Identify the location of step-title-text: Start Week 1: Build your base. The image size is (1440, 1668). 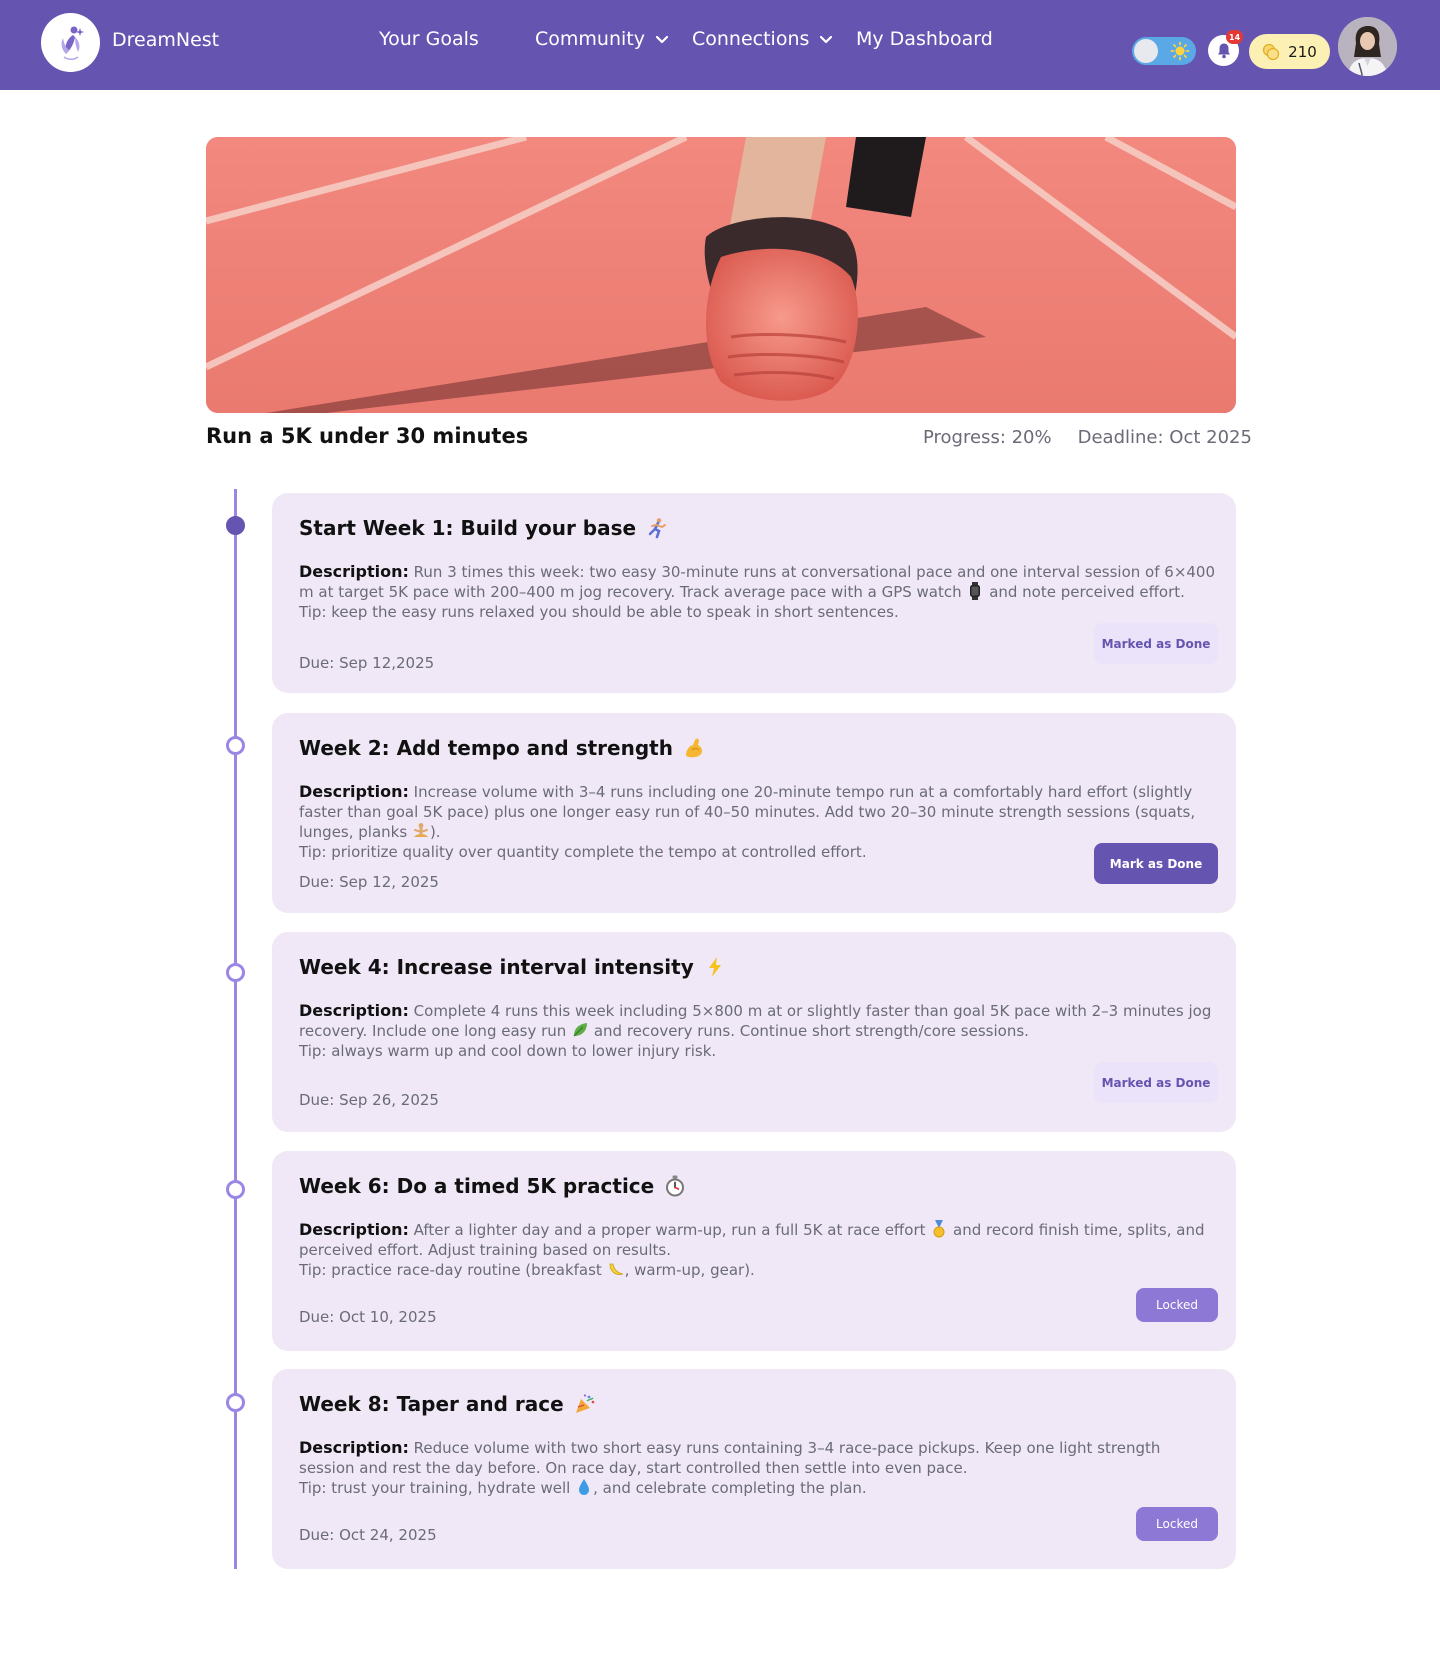
(468, 528).